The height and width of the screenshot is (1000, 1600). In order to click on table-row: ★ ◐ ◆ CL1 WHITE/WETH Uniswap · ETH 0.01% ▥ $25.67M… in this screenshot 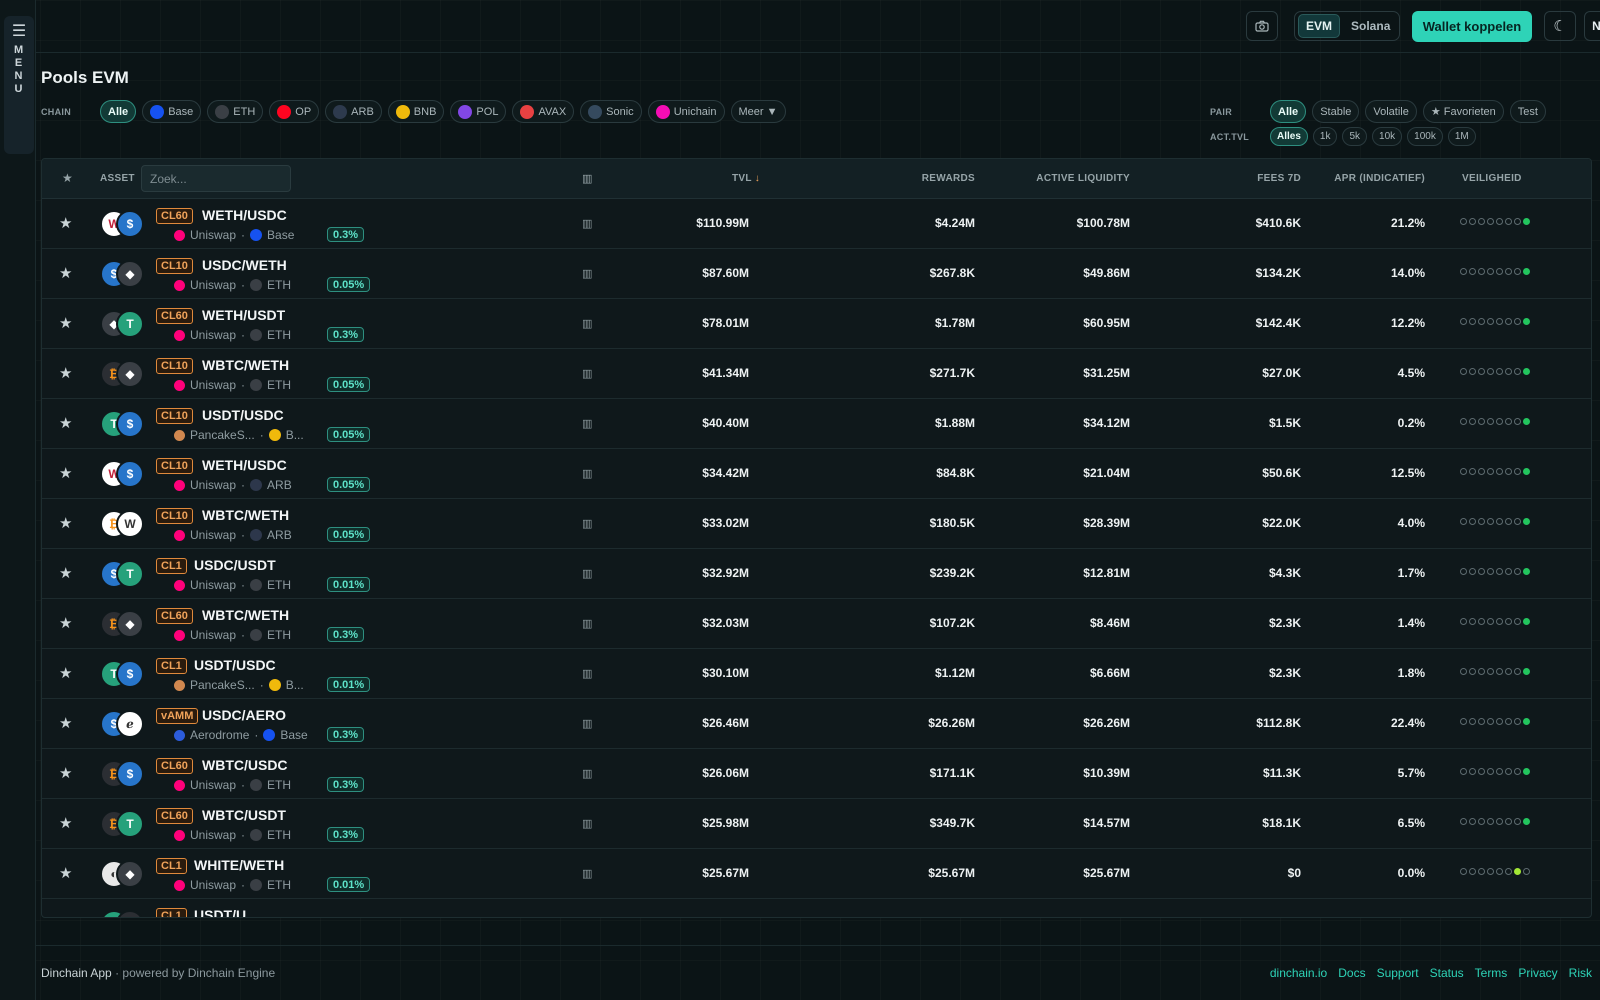, I will do `click(816, 874)`.